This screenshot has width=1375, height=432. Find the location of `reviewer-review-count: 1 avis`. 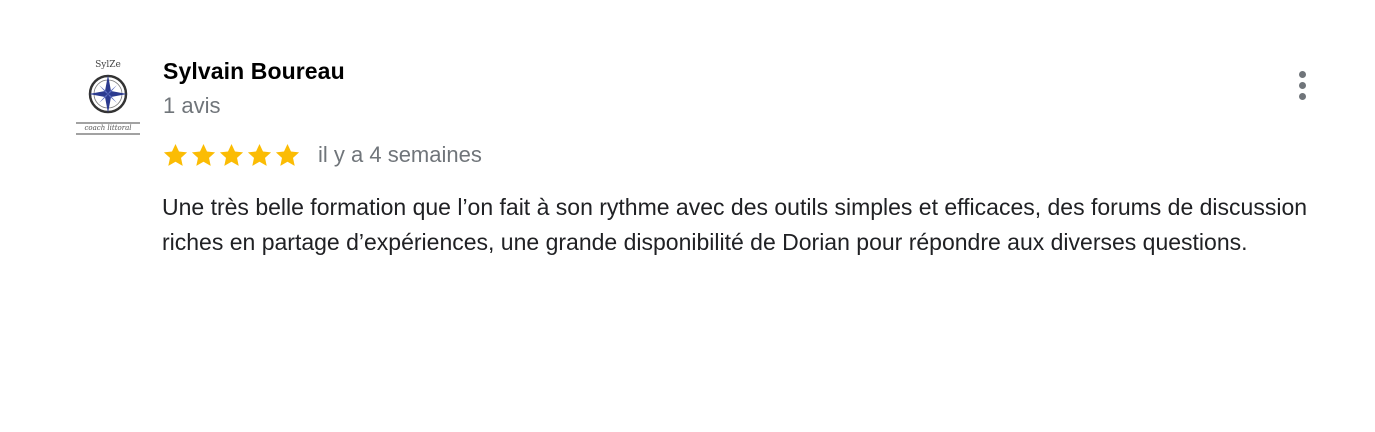

reviewer-review-count: 1 avis is located at coordinates (254, 106).